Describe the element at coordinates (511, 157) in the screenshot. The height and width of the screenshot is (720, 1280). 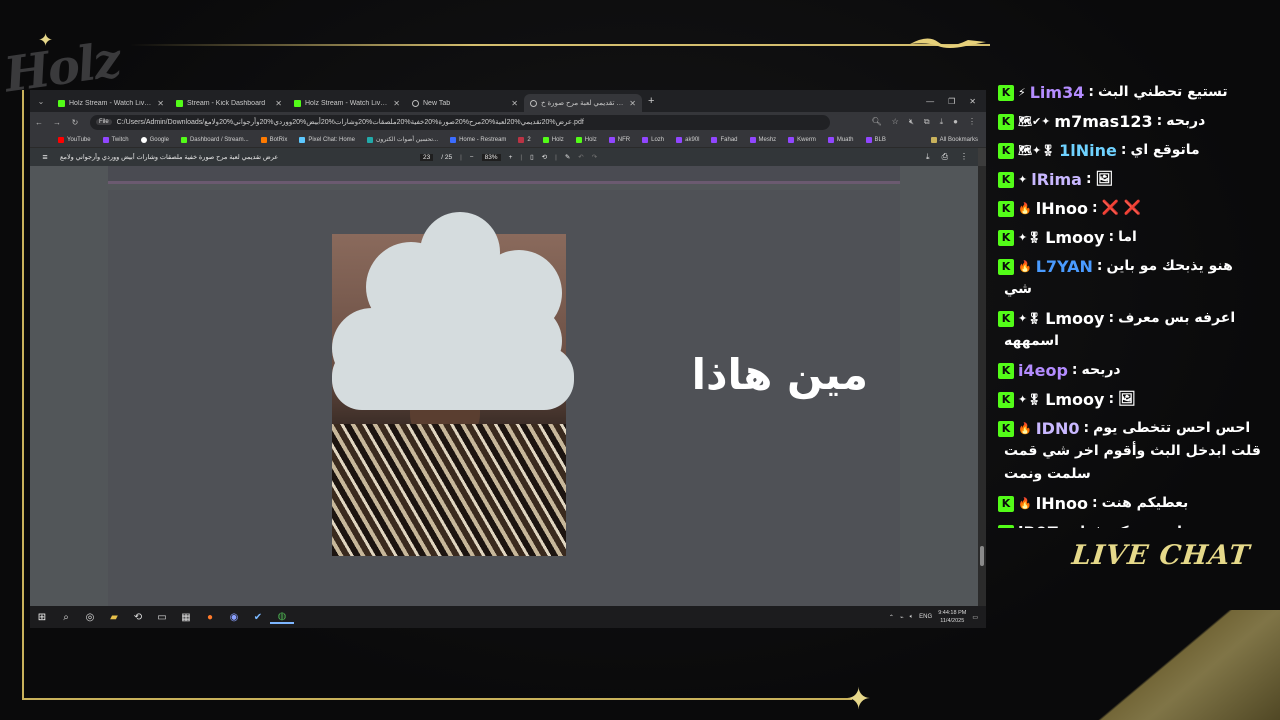
I see `zoom-in-icon: +` at that location.